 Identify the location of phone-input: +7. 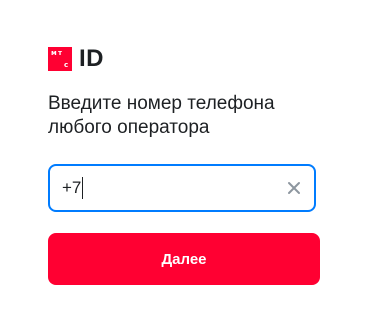
(172, 188).